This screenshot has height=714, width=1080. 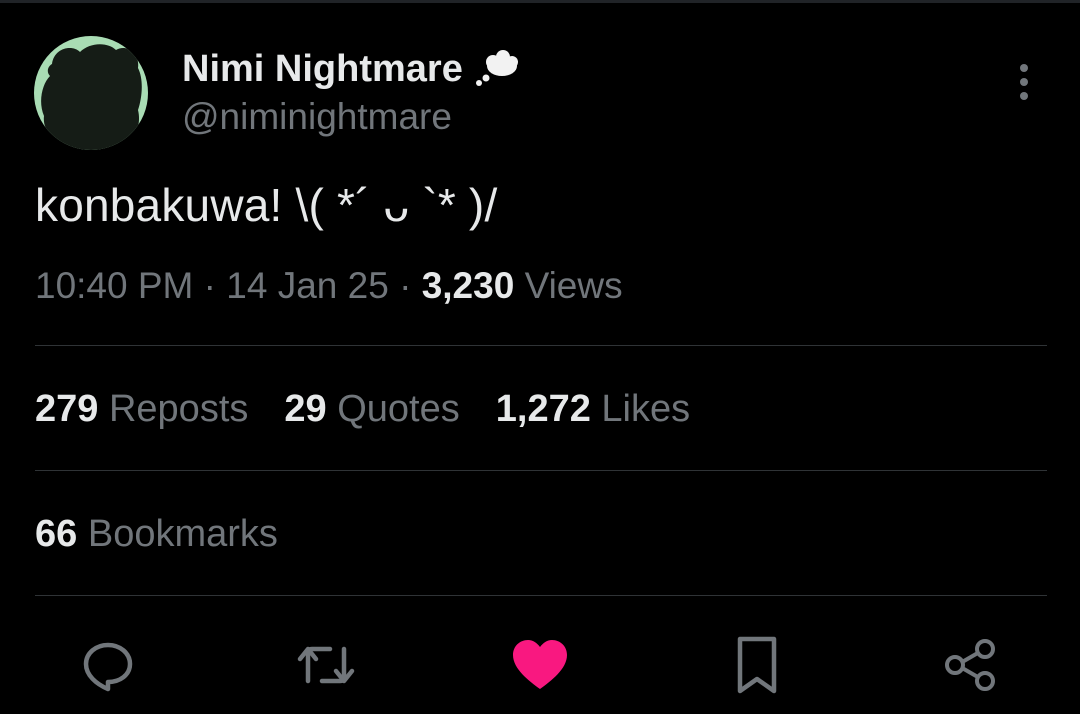 What do you see at coordinates (56, 534) in the screenshot?
I see `bookmarks-count: 66` at bounding box center [56, 534].